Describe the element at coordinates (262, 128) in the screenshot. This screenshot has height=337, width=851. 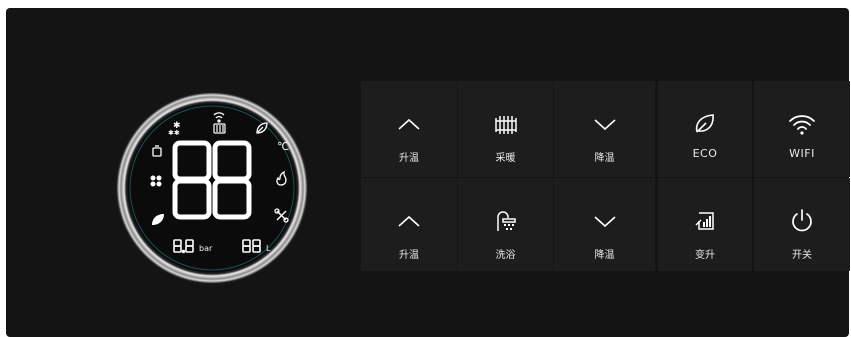
I see `leaf-icon` at that location.